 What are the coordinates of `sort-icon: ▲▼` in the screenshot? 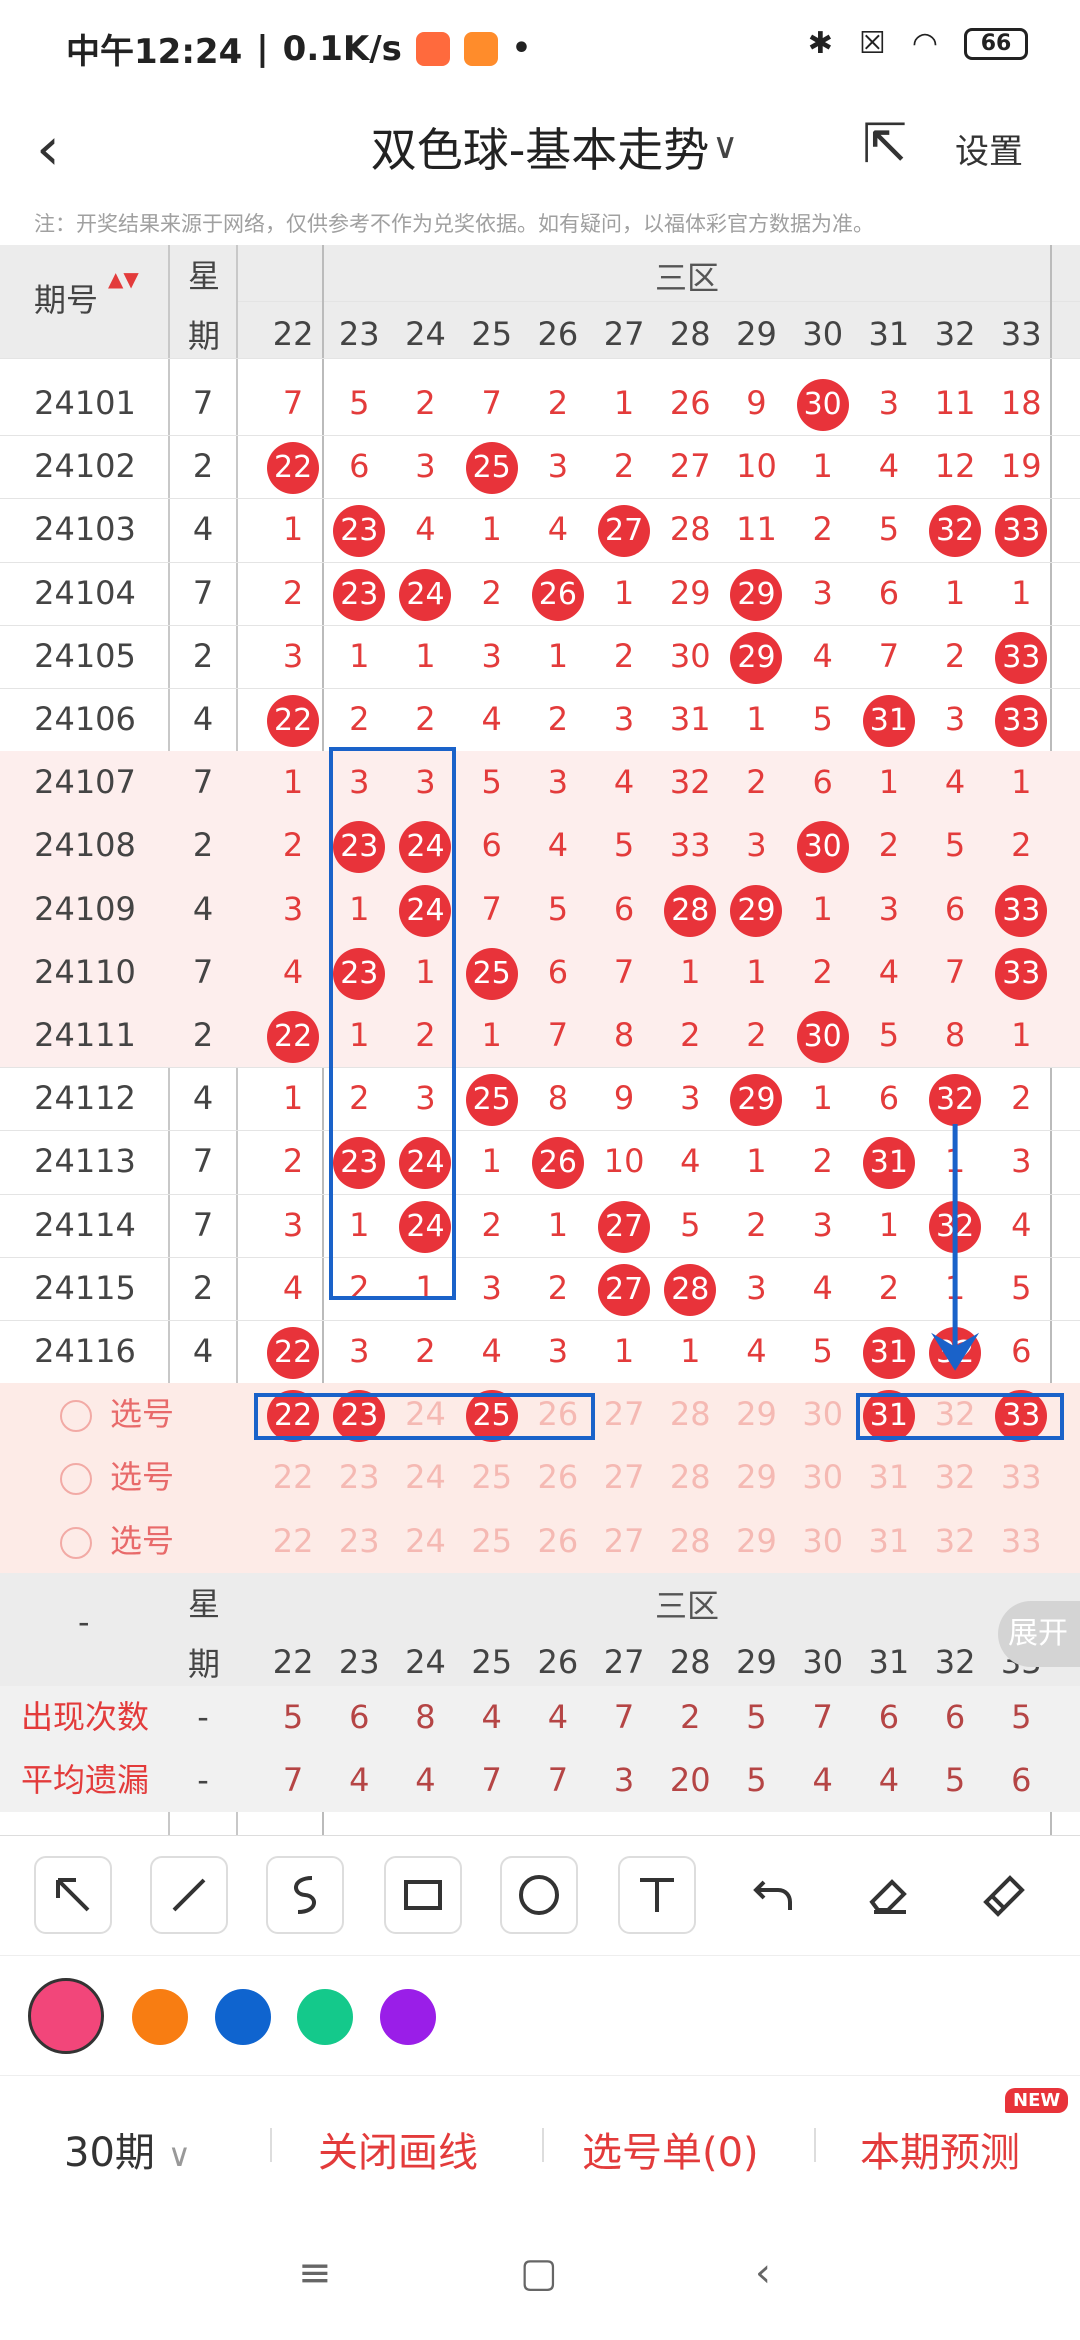 It's located at (123, 279).